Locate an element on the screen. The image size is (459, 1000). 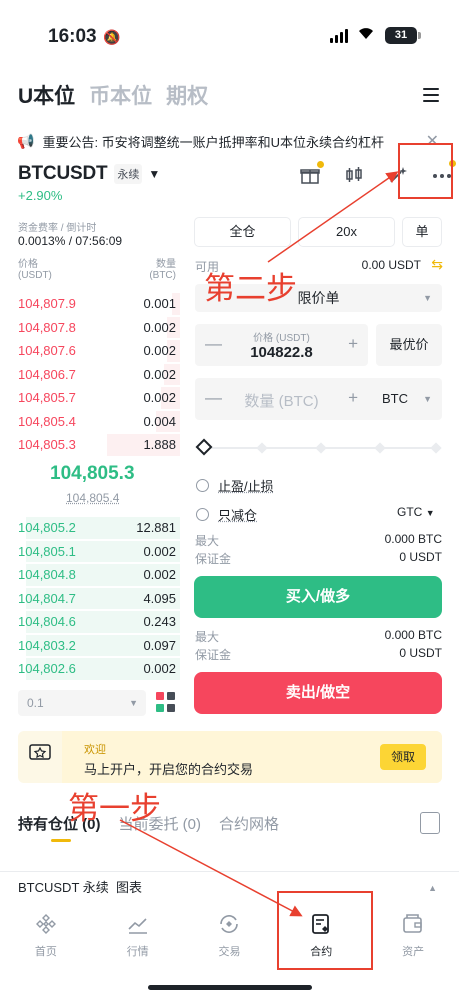
orderbook-qty: 0.097 is located at coordinates (159, 645).